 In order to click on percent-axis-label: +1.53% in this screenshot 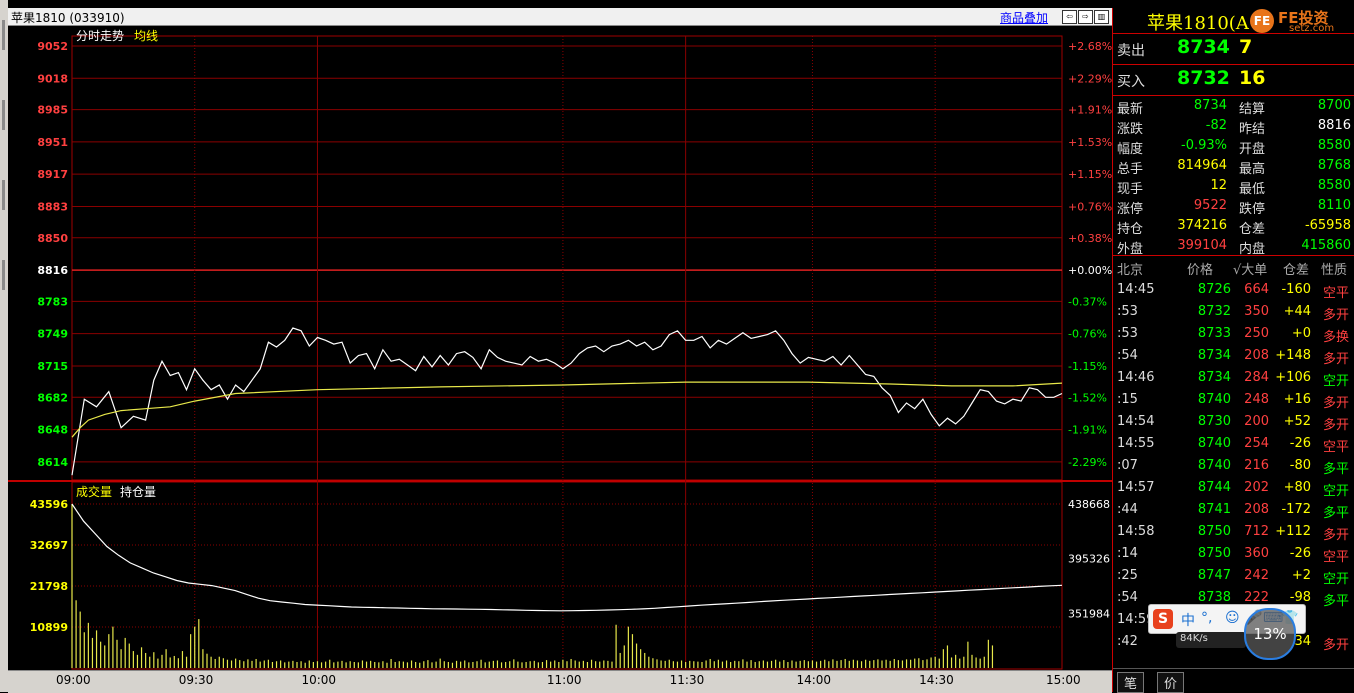, I will do `click(1090, 142)`.